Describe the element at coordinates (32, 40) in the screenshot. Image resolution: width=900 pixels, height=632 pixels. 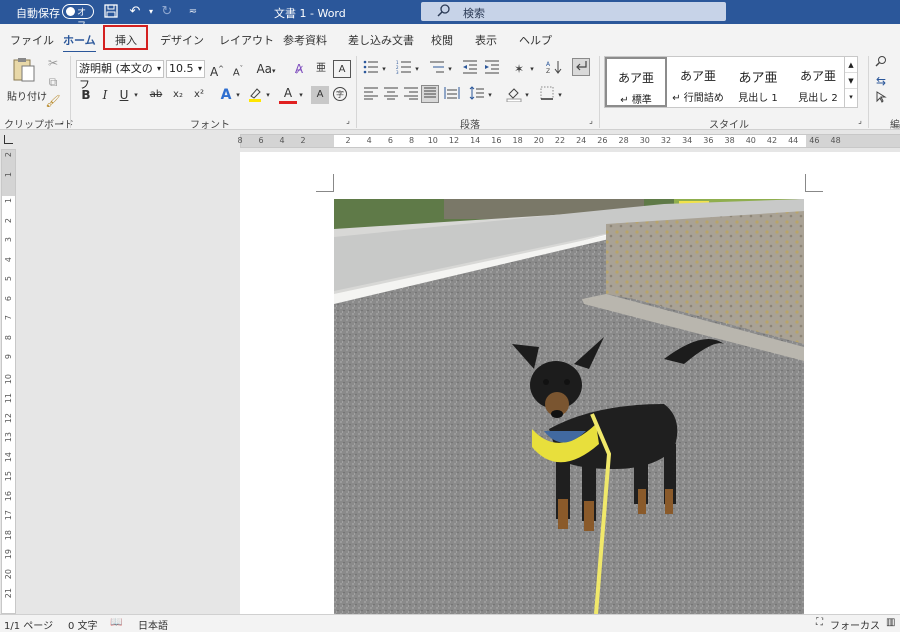
I see `tab-file: ファイル` at that location.